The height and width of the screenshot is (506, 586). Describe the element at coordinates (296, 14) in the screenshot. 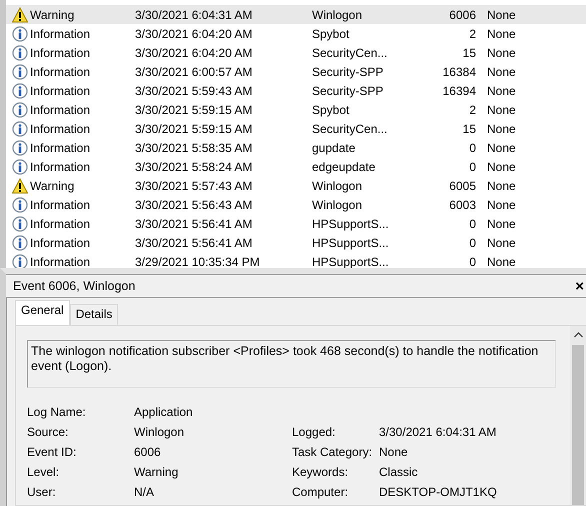

I see `event-row: Warning 3/30/2021 6:04:31 AM Winlogon 6006 None` at that location.